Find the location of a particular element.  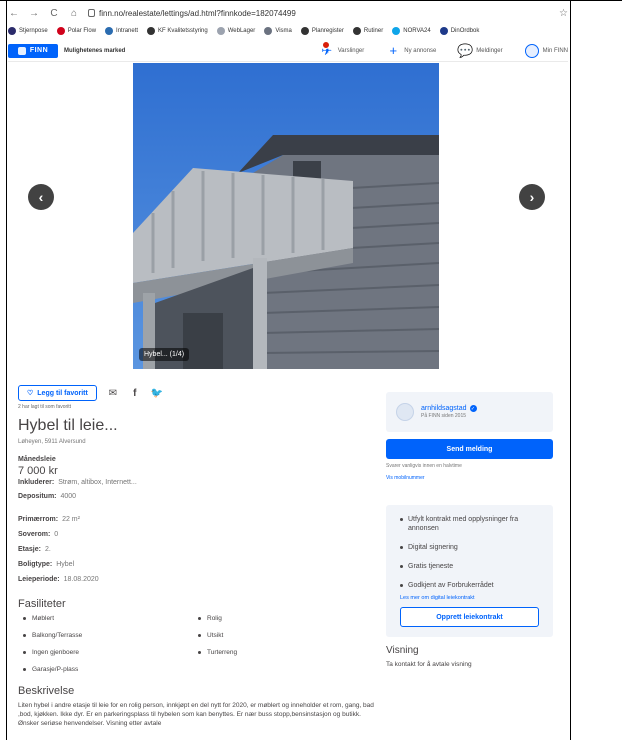

period-row: Leieperiode: 18.08.2020 is located at coordinates (58, 579).